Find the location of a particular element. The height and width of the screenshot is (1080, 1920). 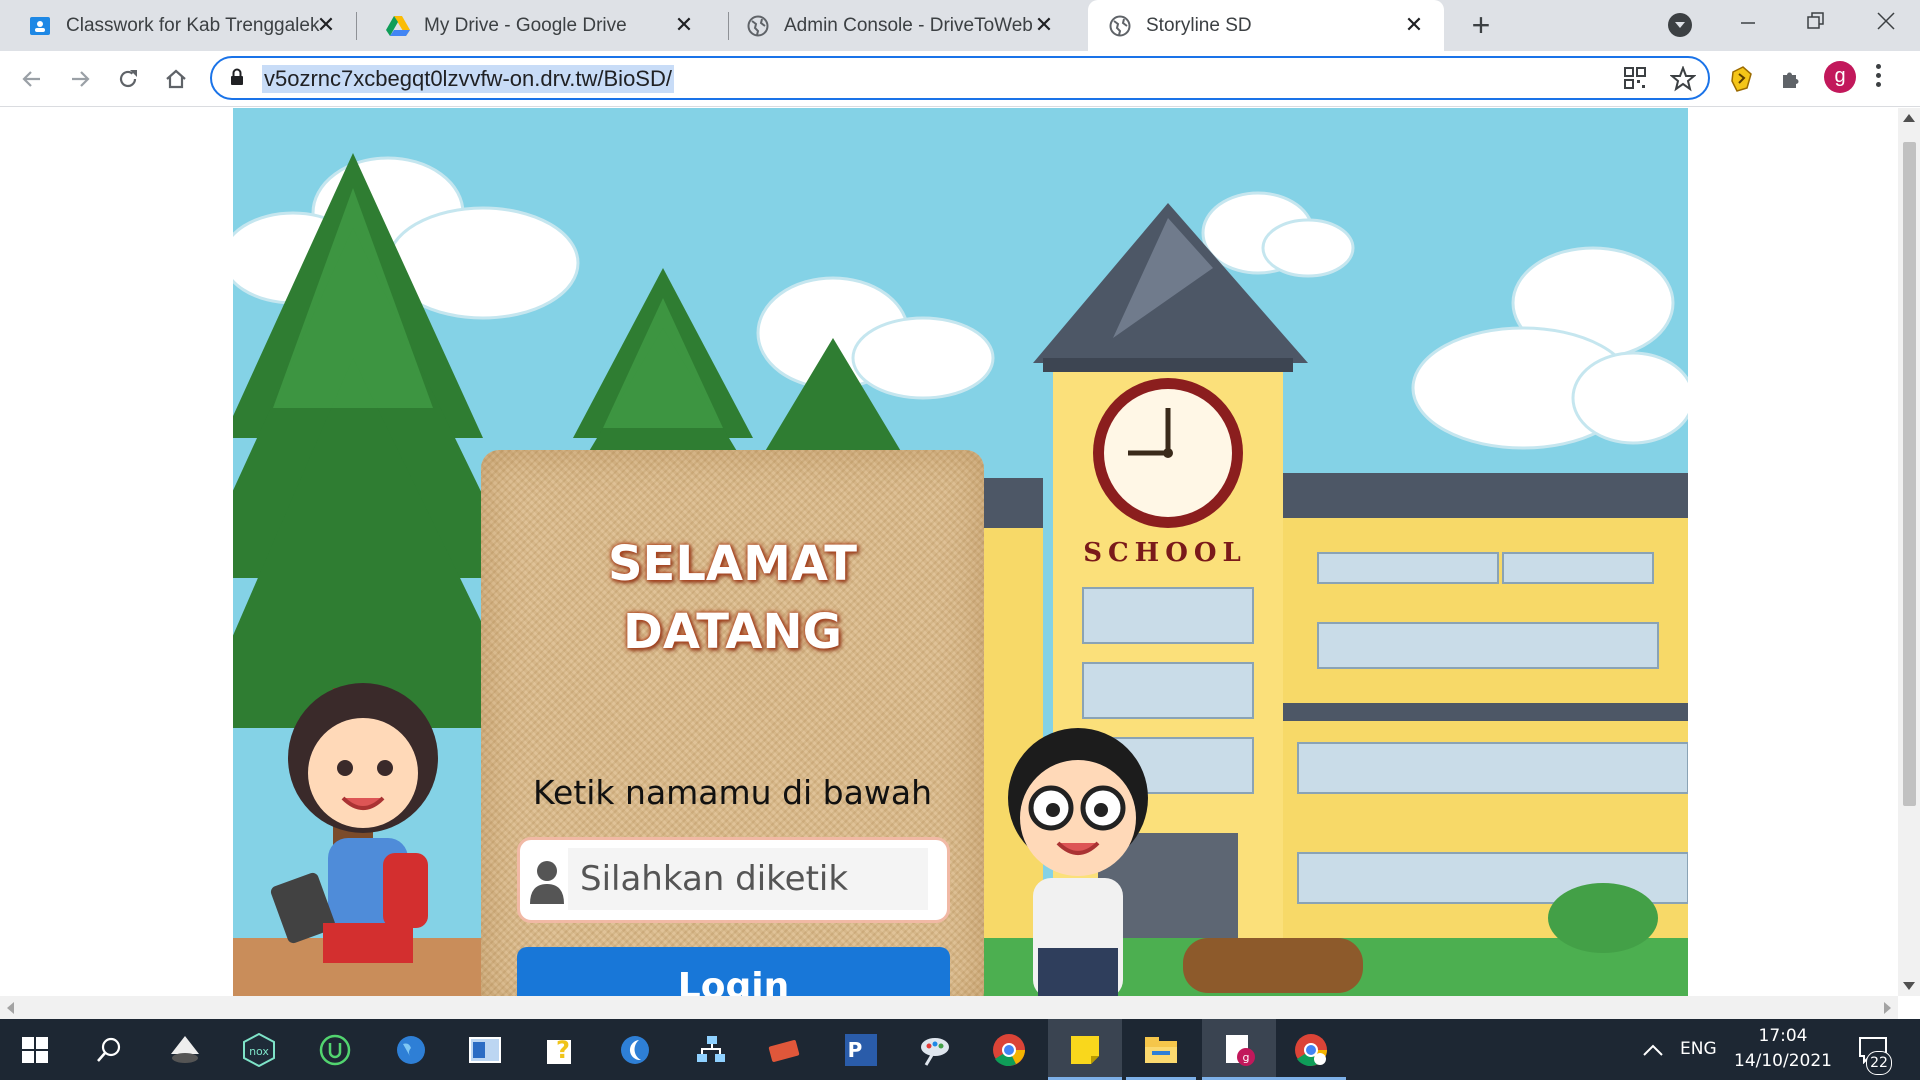

welcome-line-1: SELAMAT is located at coordinates (732, 564).